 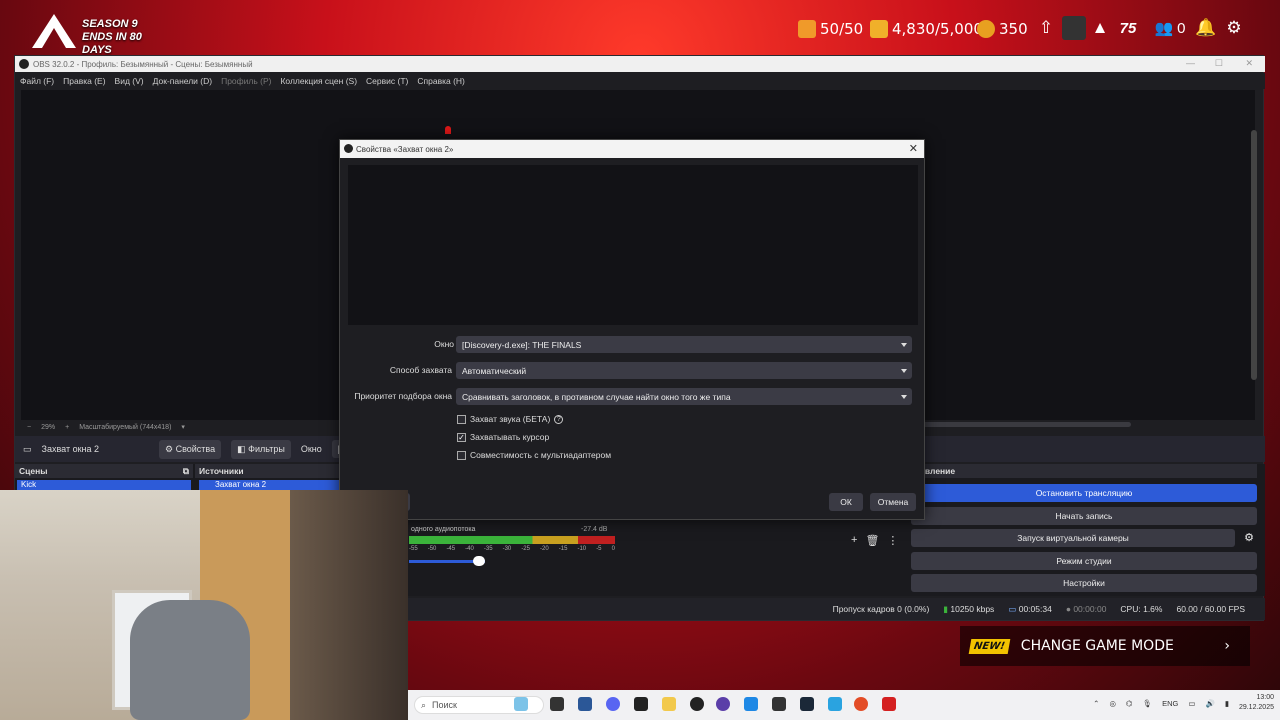 What do you see at coordinates (84, 81) in the screenshot?
I see `menu-edit: Правка (E)` at bounding box center [84, 81].